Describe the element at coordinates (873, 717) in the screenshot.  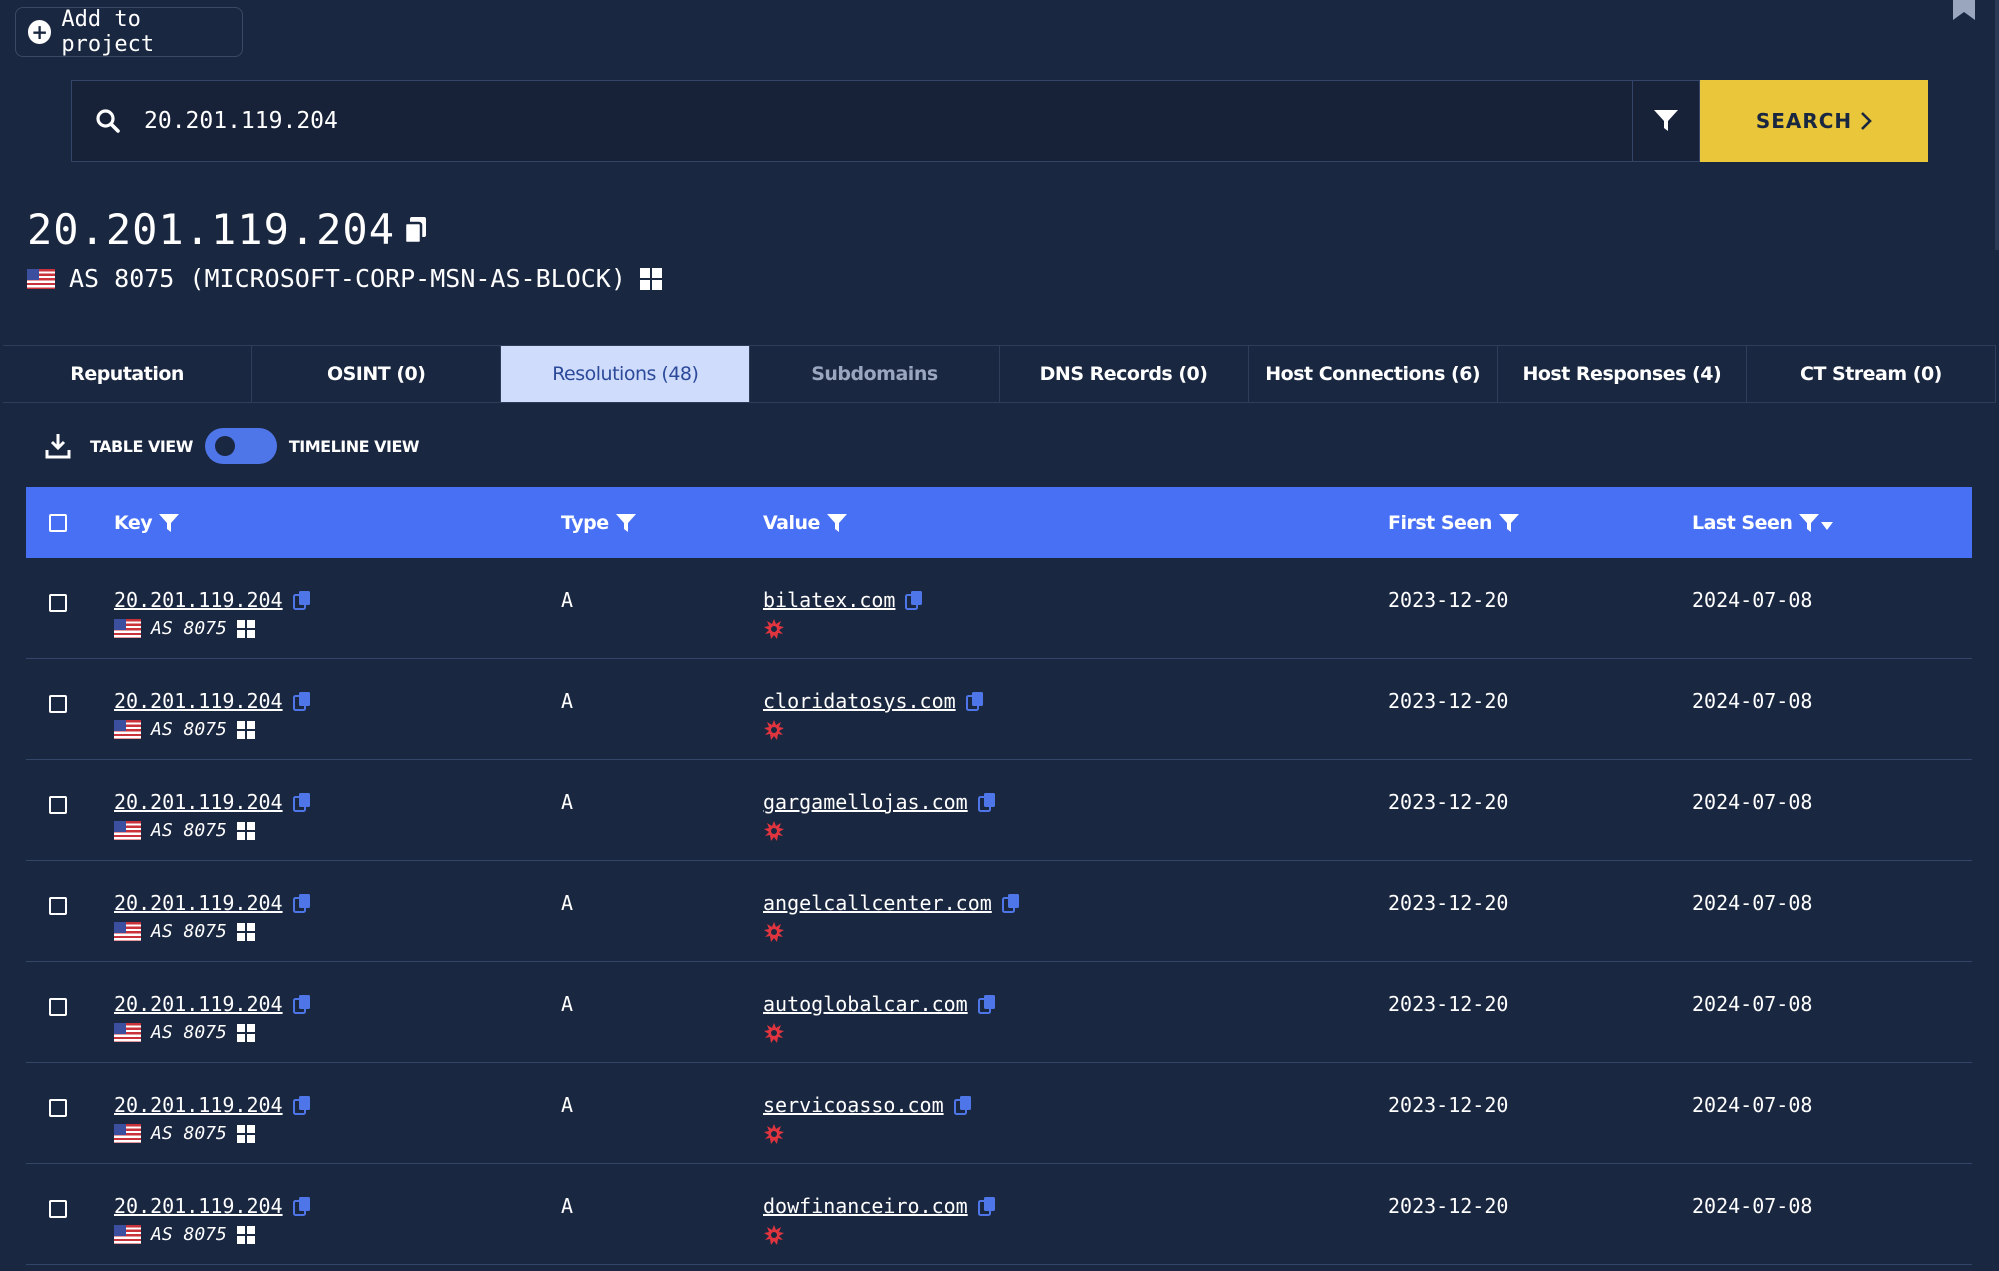
I see `value-cell: cloridatosys.com` at that location.